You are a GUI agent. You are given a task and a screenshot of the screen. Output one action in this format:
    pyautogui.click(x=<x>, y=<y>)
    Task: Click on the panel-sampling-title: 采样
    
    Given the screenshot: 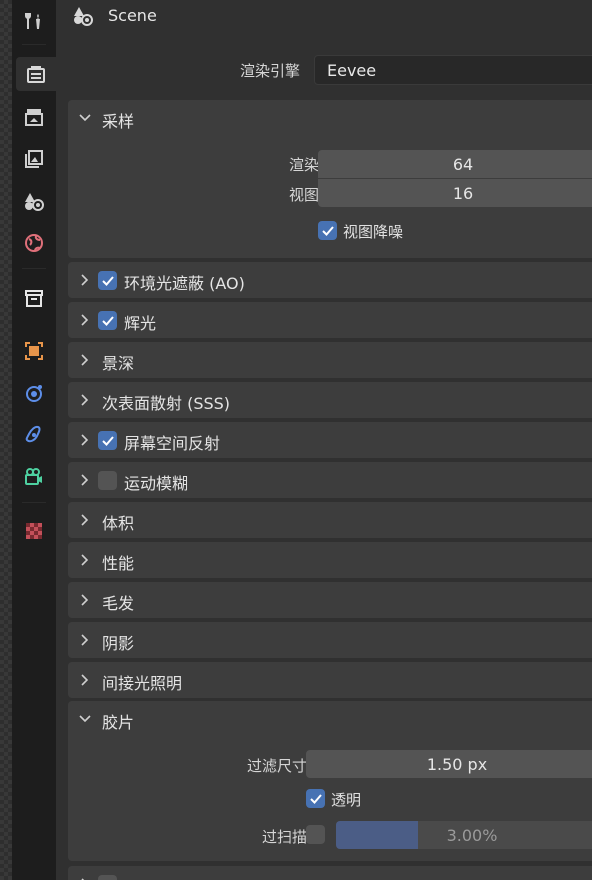 What is the action you would take?
    pyautogui.click(x=118, y=121)
    